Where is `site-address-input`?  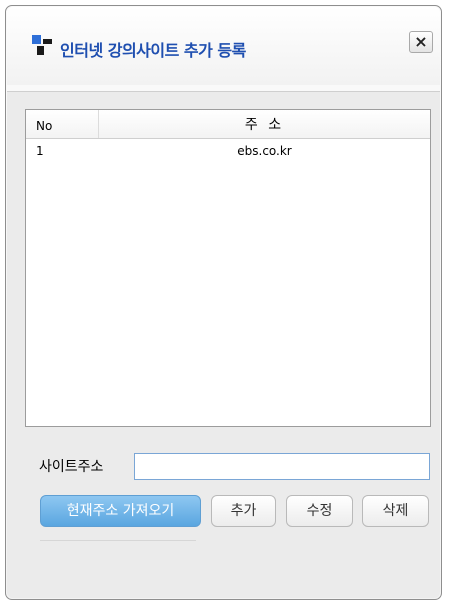
site-address-input is located at coordinates (282, 466).